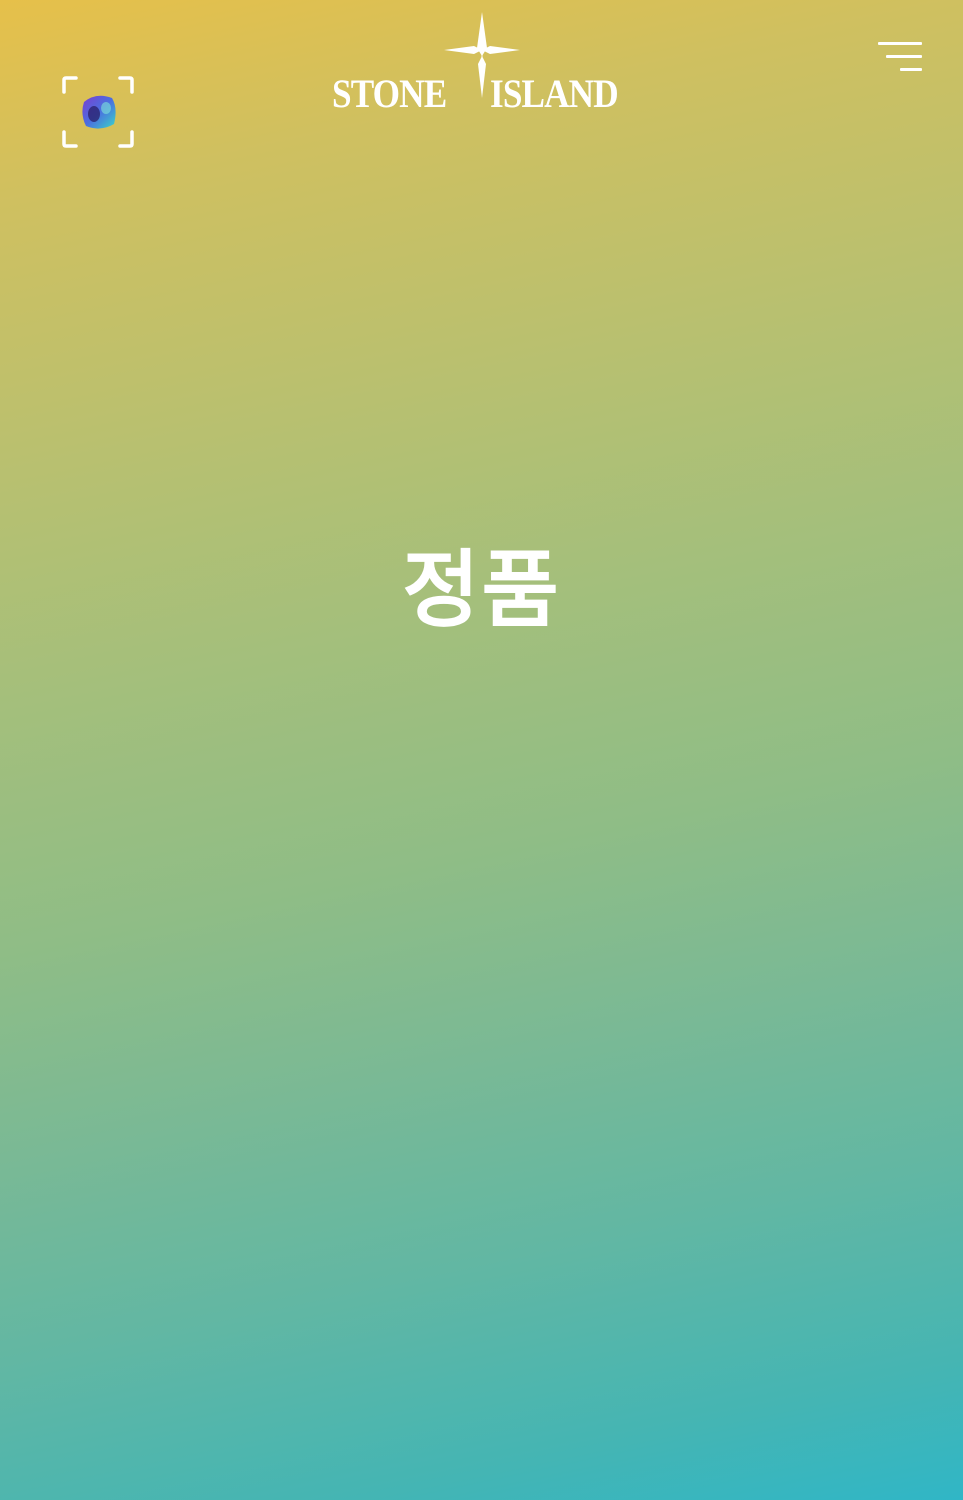  I want to click on ar-scan-button, so click(98, 112).